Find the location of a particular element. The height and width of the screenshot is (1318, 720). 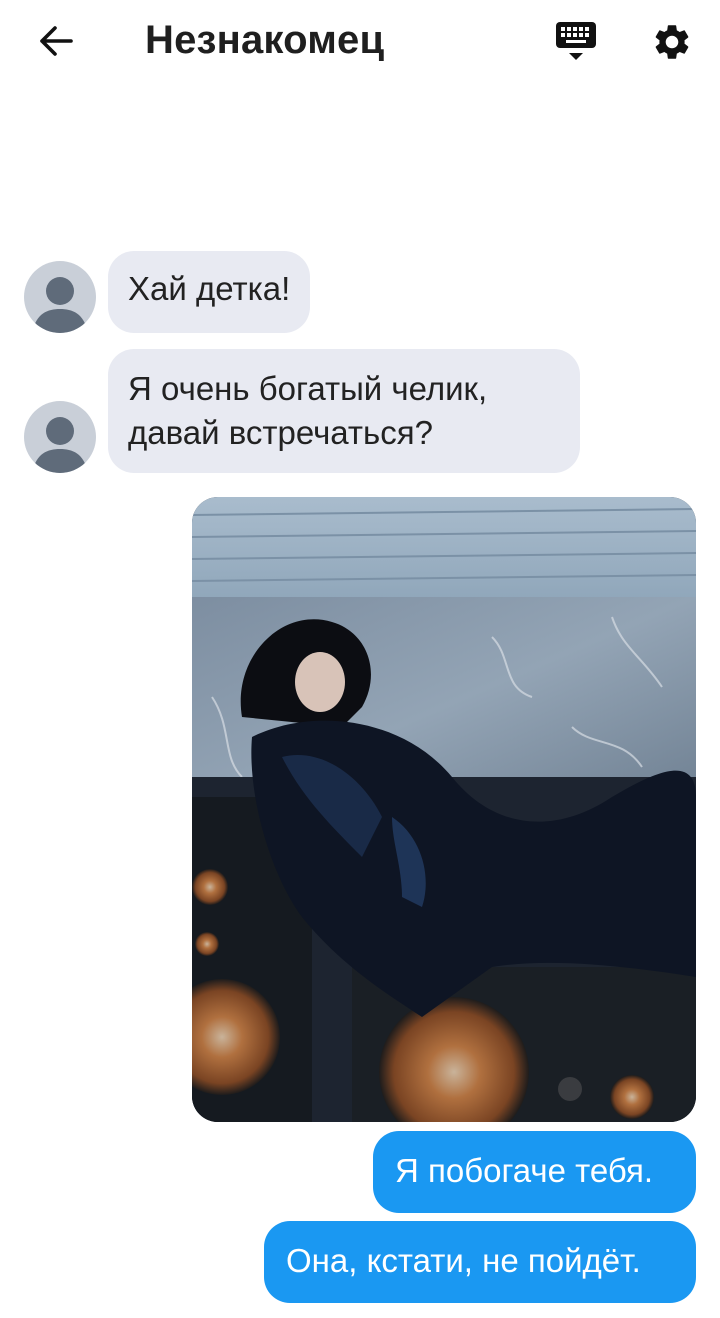

message-text: Я побогаче тебя. is located at coordinates (524, 1170).